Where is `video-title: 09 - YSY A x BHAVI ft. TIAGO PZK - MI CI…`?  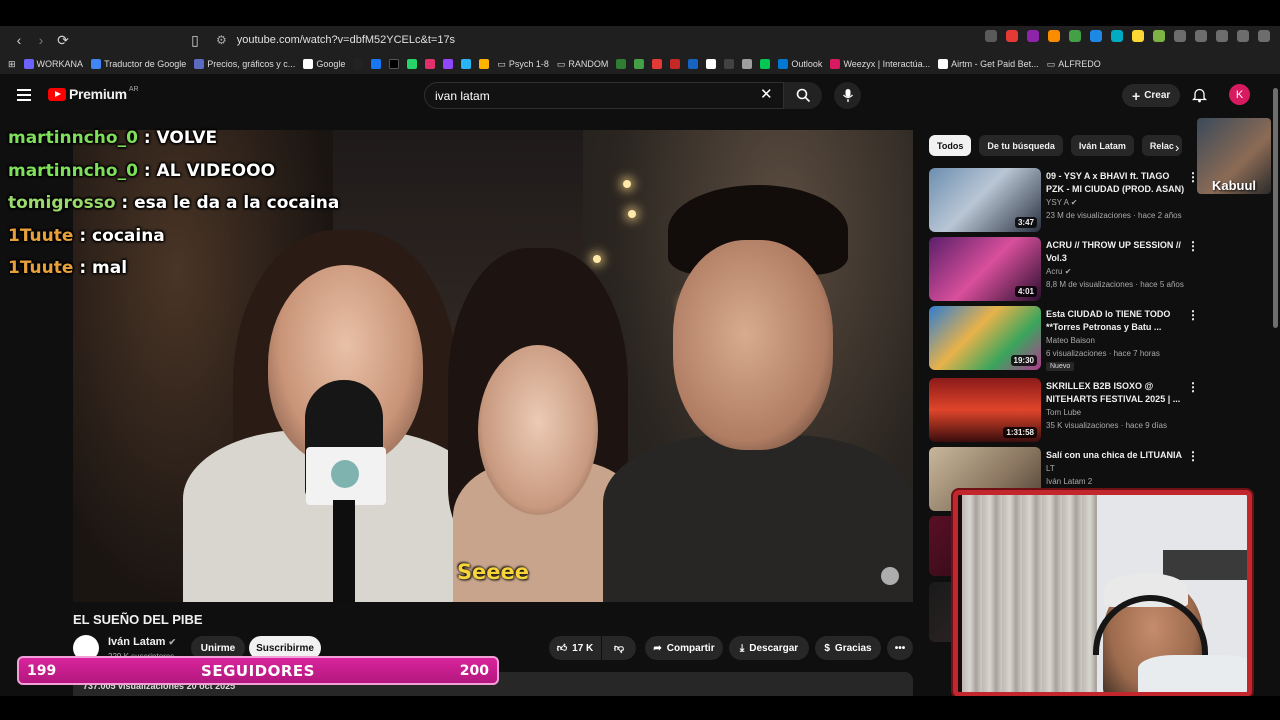 video-title: 09 - YSY A x BHAVI ft. TIAGO PZK - MI CI… is located at coordinates (1116, 183).